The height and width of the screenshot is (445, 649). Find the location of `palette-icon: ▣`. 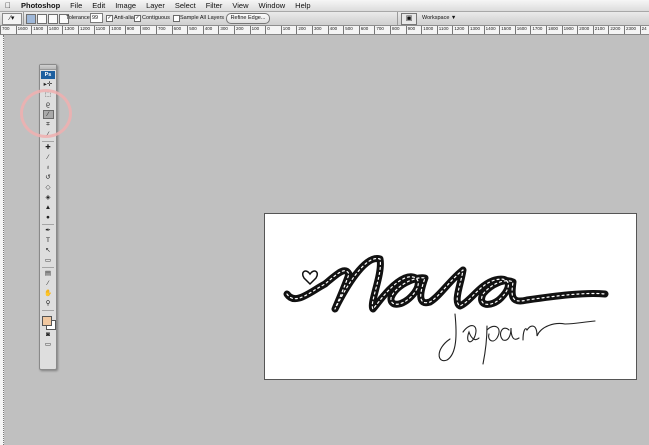

palette-icon: ▣ is located at coordinates (409, 18).